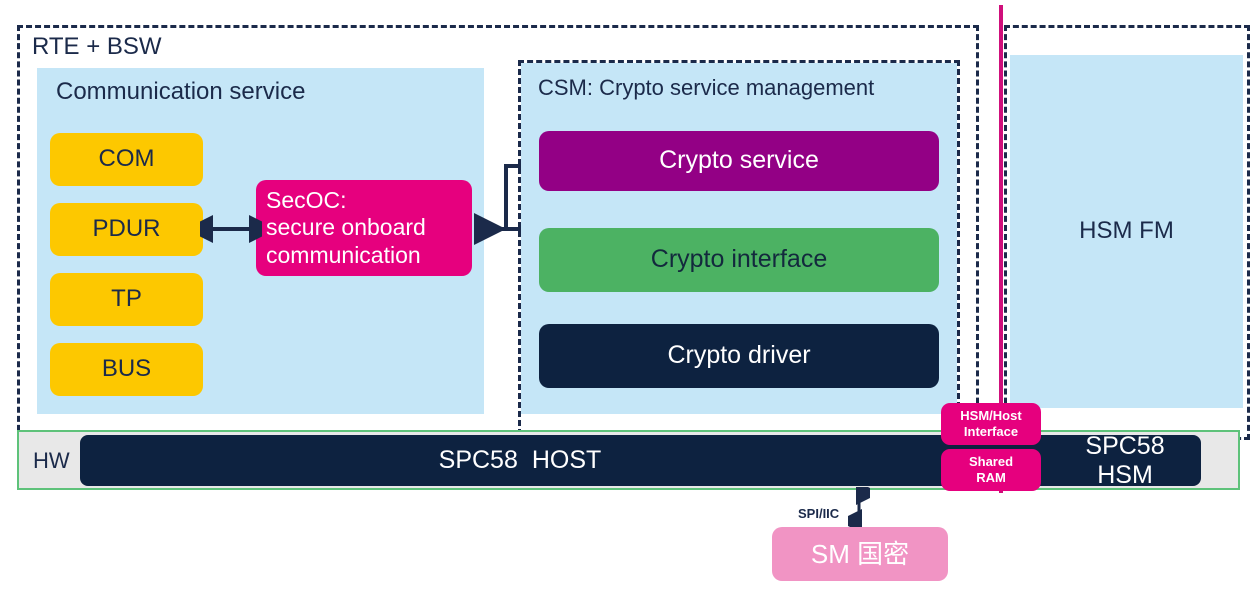  I want to click on hsm-fm-label: HSM FM, so click(1126, 231).